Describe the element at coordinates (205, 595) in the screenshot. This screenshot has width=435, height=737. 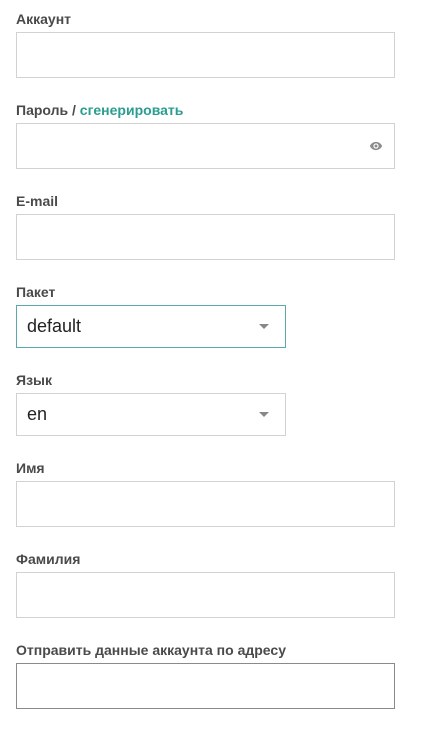
I see `last-name-input` at that location.